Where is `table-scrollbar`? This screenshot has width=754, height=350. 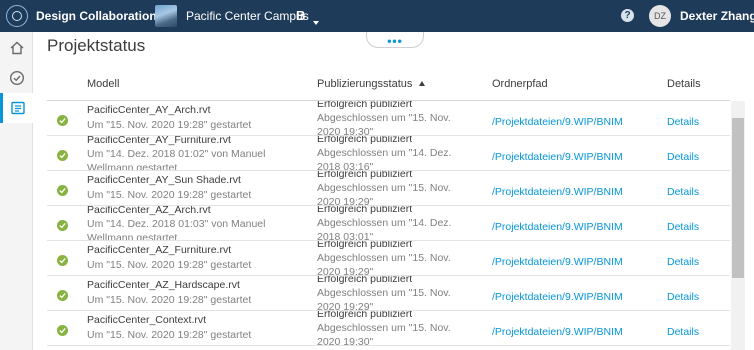
table-scrollbar is located at coordinates (738, 225).